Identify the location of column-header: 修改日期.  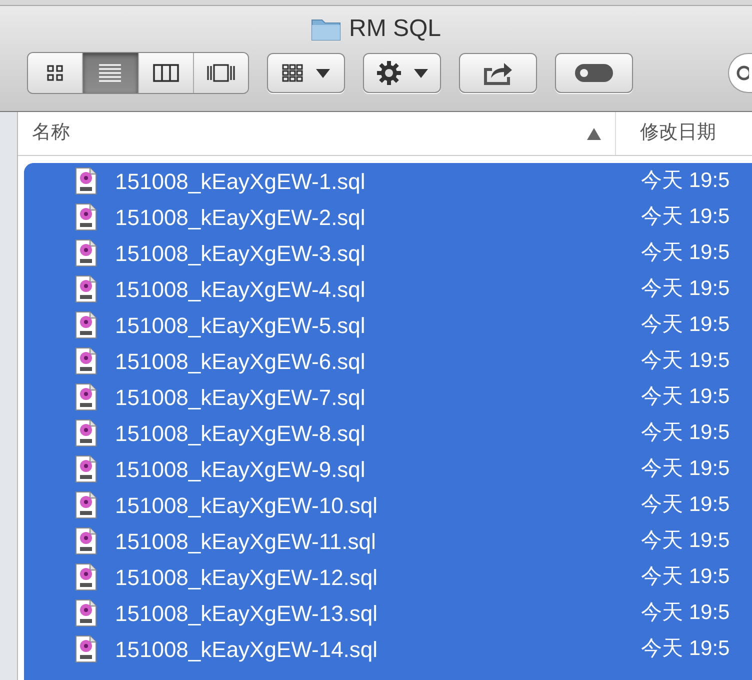
(684, 133).